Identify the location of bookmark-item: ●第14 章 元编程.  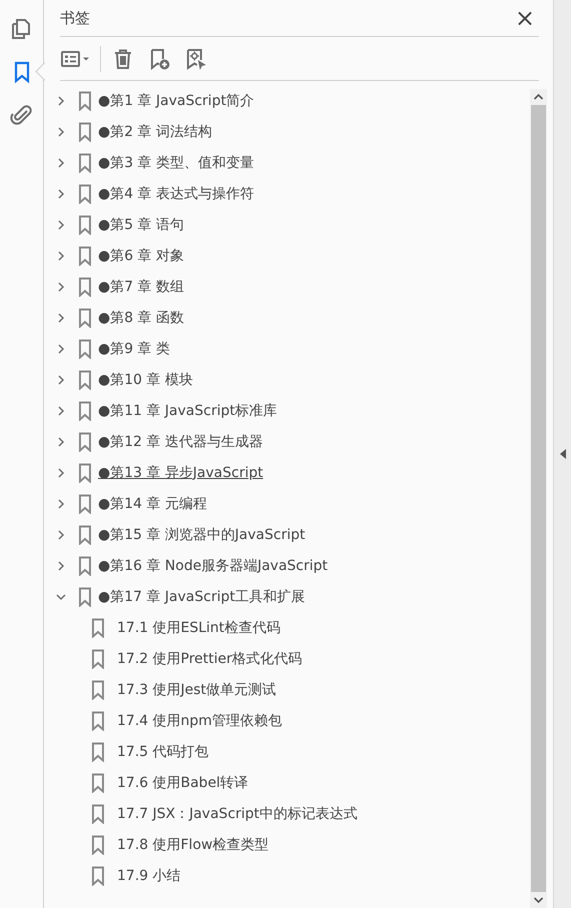
(152, 504).